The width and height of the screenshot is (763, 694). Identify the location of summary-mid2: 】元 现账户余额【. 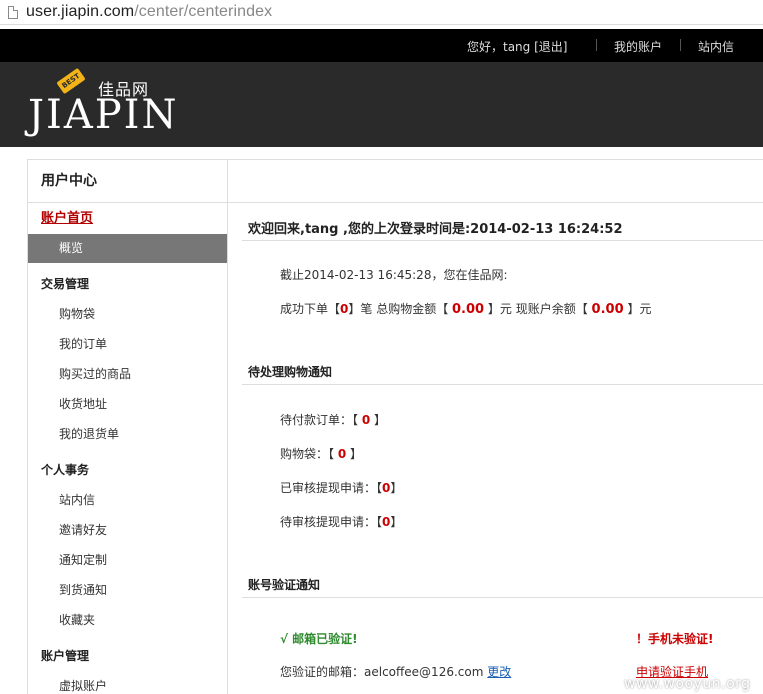
(538, 309).